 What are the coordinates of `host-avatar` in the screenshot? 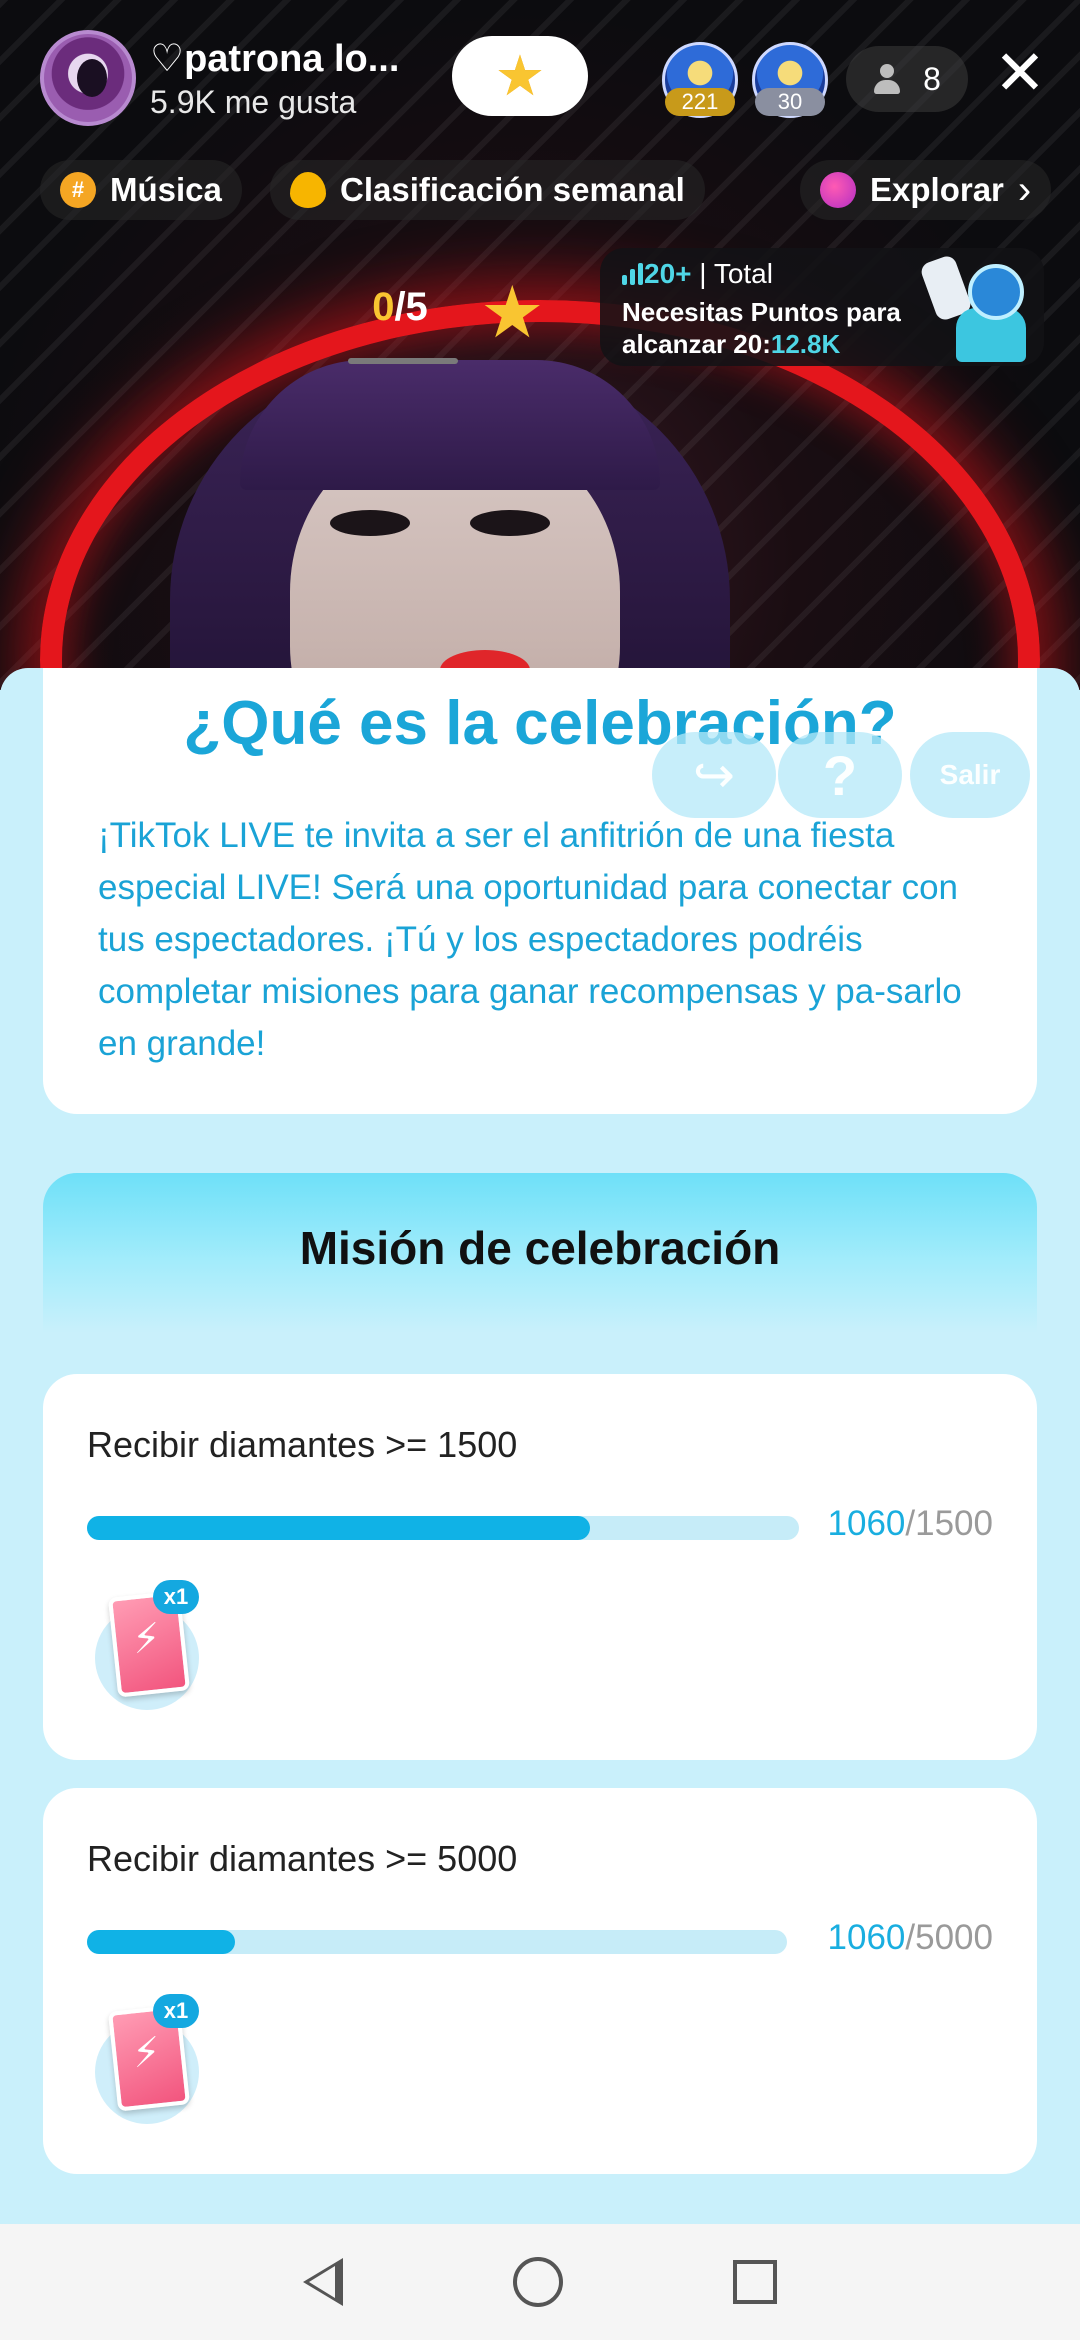 It's located at (88, 78).